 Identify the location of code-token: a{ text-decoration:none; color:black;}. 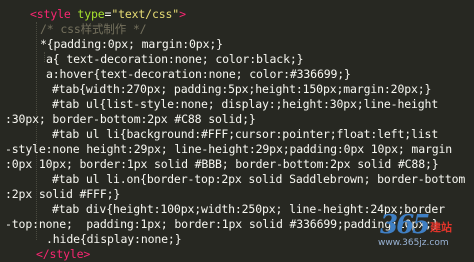
(175, 59).